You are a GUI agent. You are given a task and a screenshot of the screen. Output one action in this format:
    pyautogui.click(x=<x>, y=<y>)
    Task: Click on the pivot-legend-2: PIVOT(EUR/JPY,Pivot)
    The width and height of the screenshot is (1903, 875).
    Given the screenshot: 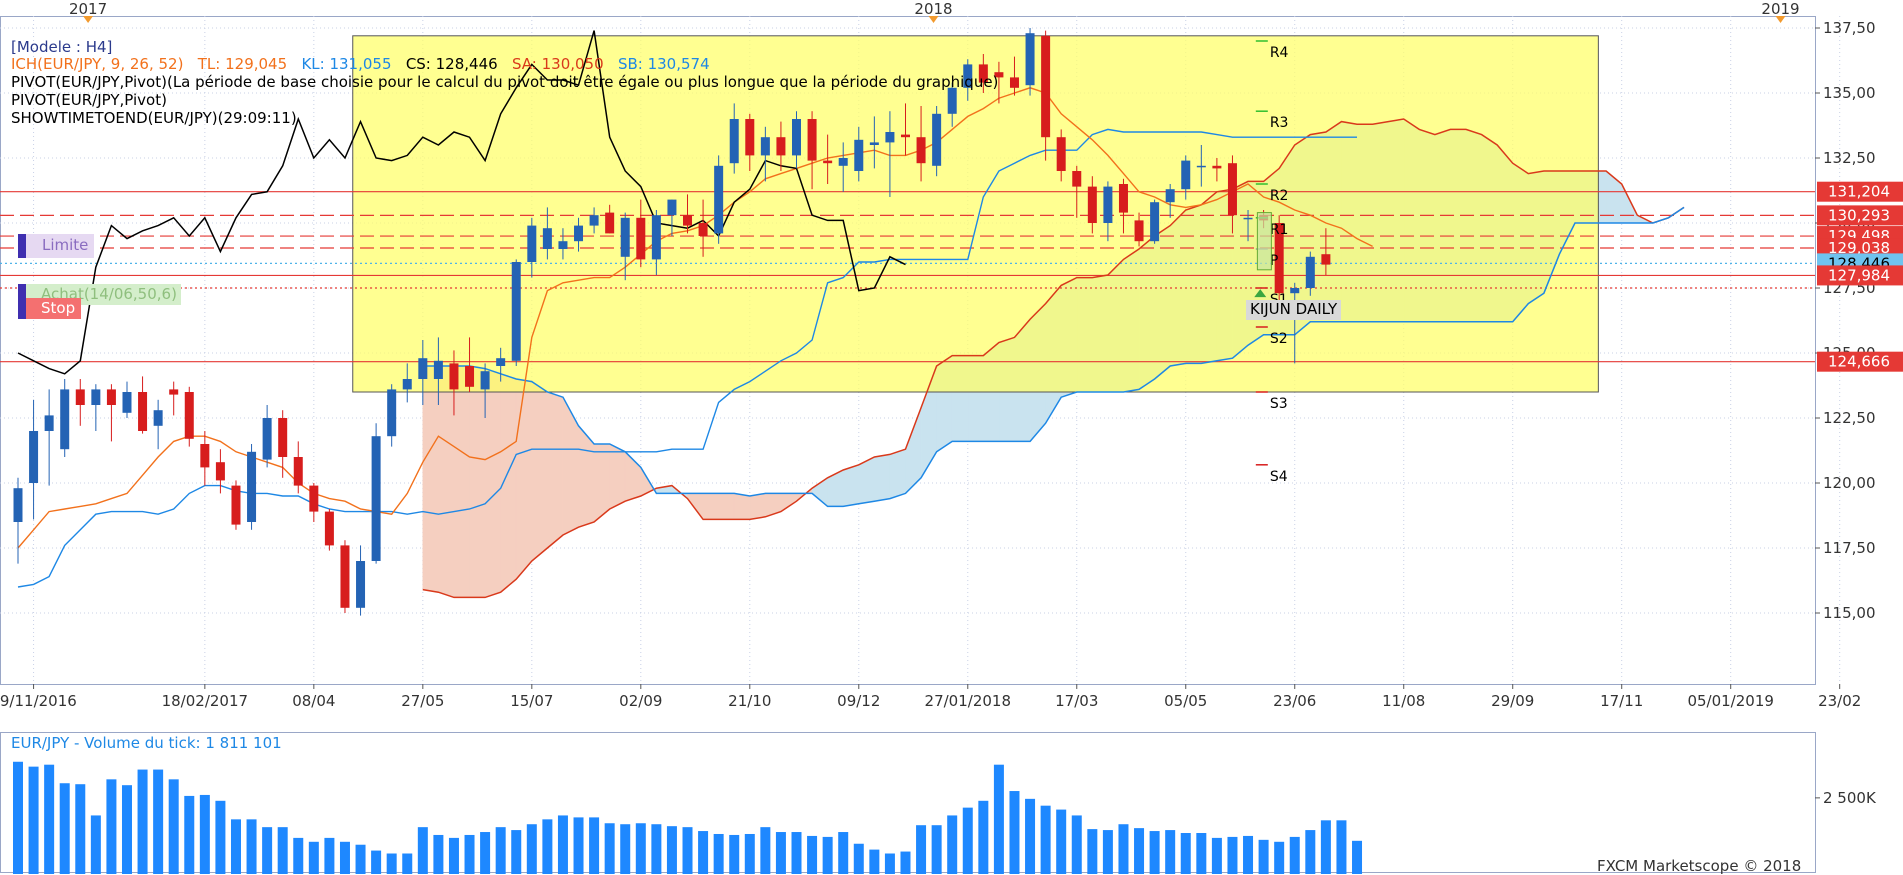 What is the action you would take?
    pyautogui.click(x=89, y=100)
    